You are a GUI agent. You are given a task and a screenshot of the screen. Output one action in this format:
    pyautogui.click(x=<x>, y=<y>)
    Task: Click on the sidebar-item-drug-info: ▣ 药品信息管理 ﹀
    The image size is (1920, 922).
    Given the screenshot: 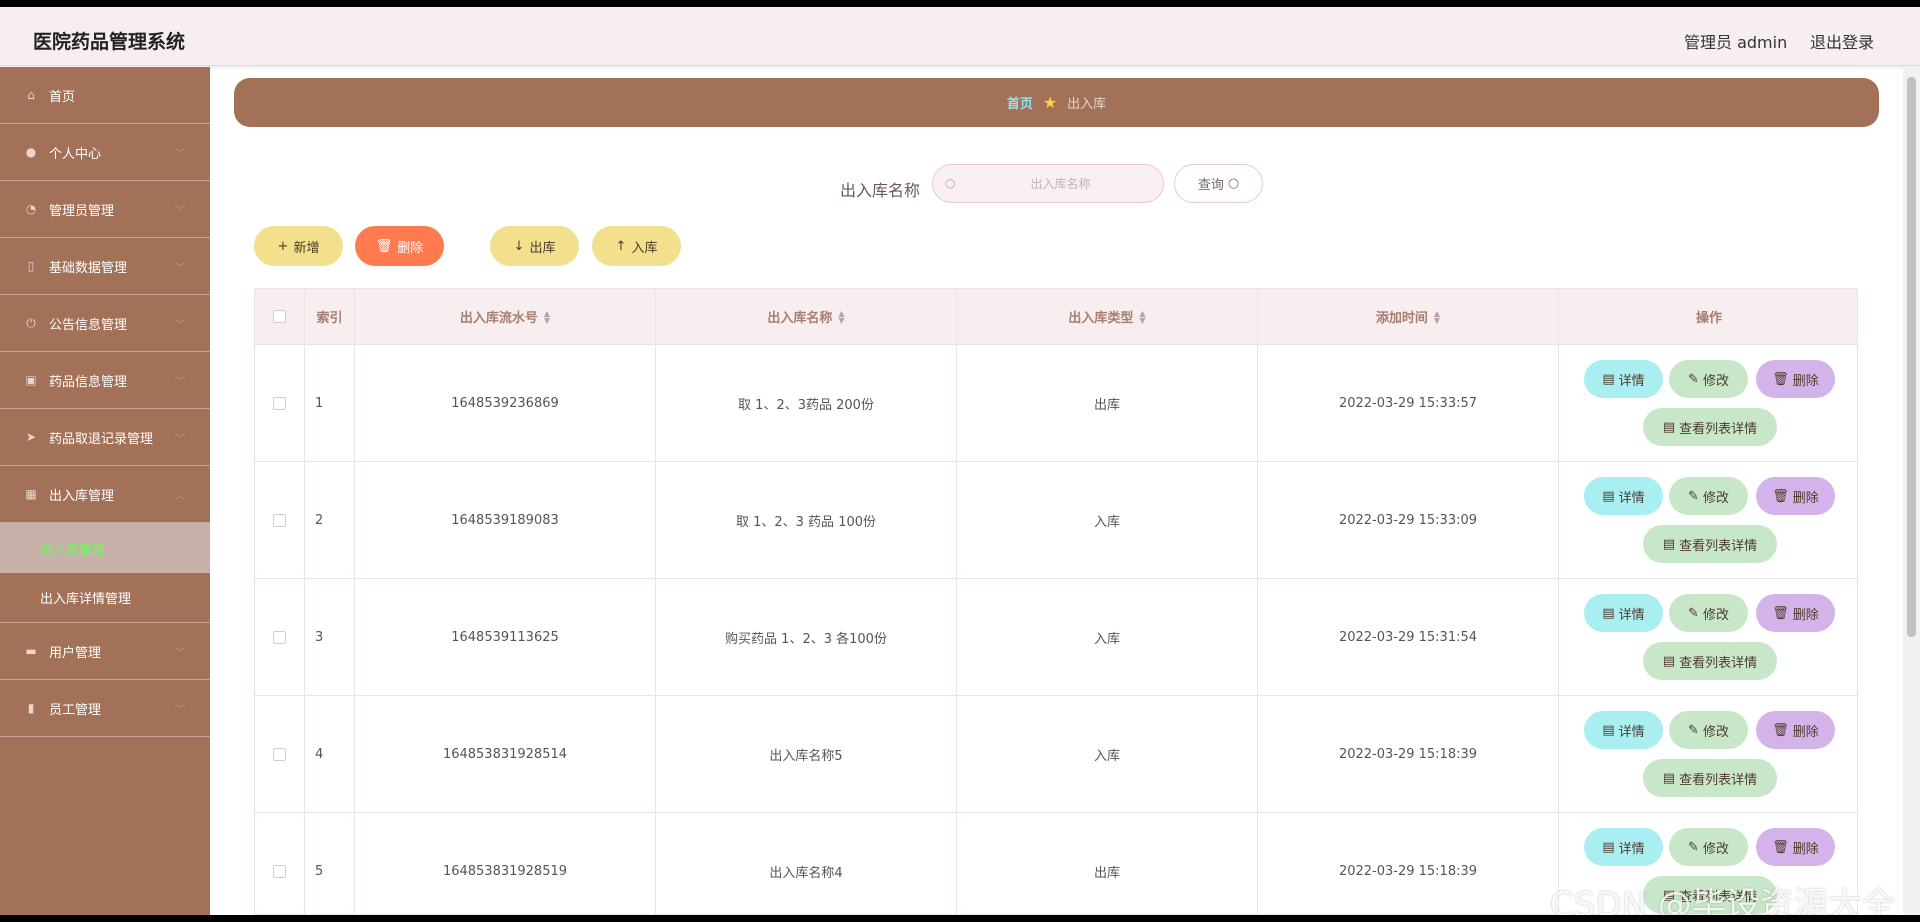 What is the action you would take?
    pyautogui.click(x=105, y=380)
    